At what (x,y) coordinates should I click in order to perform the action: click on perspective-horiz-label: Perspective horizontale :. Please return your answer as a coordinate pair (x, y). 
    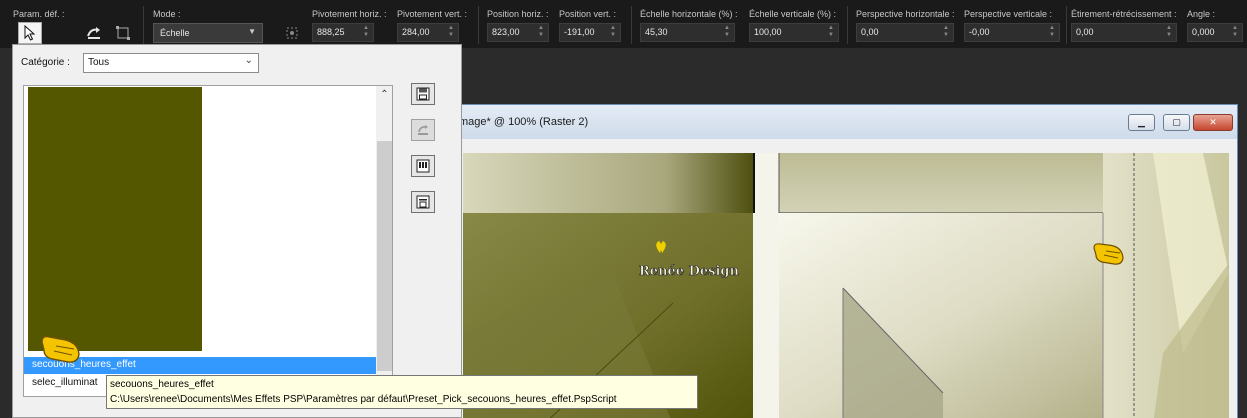
    Looking at the image, I should click on (905, 14).